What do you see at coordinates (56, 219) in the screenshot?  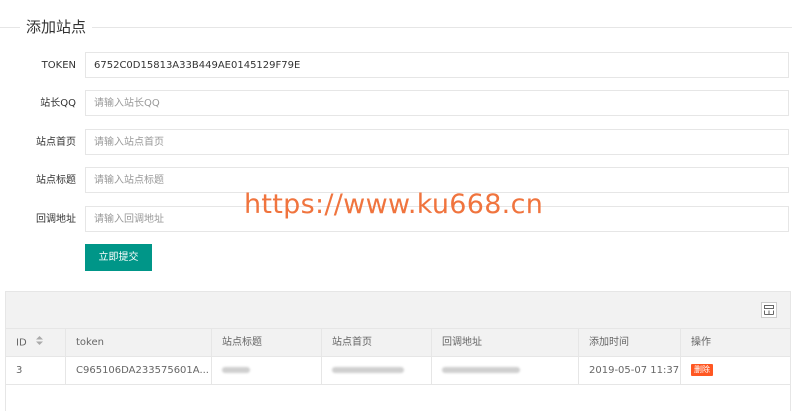 I see `callback-label: 回调地址` at bounding box center [56, 219].